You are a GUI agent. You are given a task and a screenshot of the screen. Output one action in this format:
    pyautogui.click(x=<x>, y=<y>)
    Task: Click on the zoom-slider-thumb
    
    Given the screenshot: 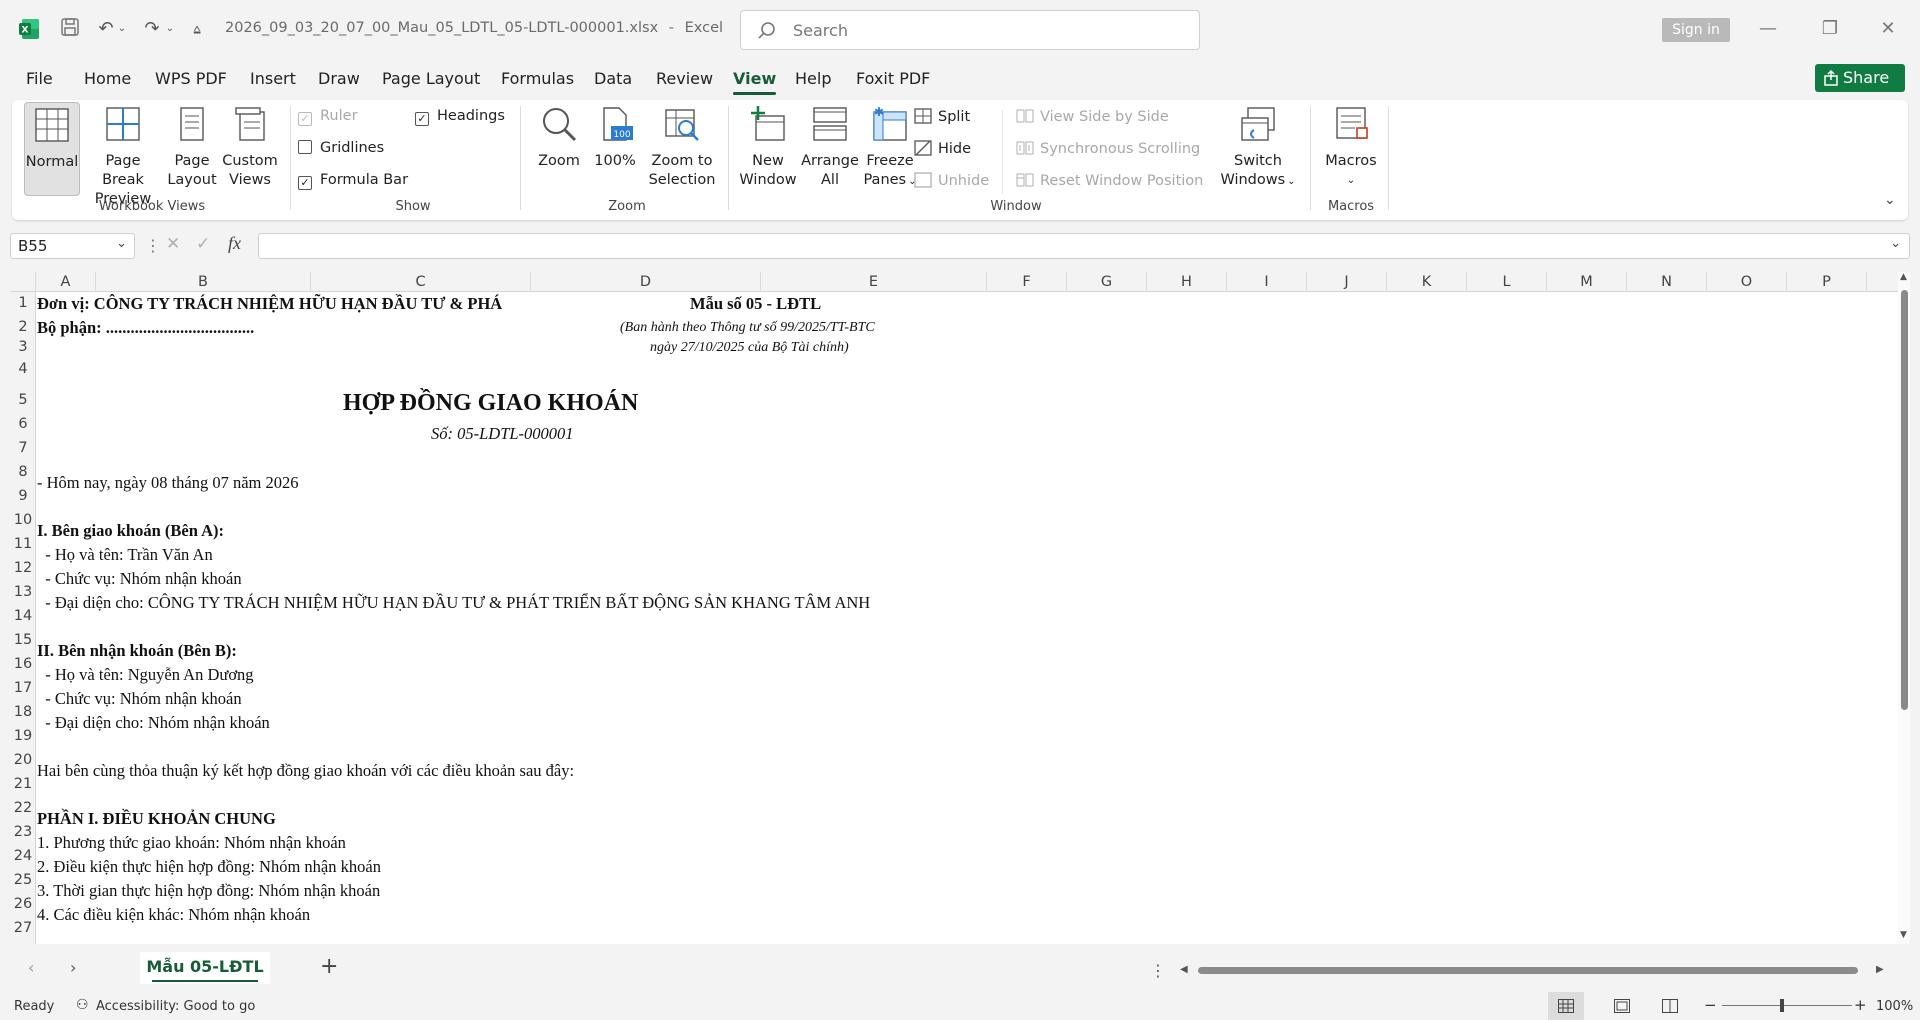 What is the action you would take?
    pyautogui.click(x=1782, y=1005)
    